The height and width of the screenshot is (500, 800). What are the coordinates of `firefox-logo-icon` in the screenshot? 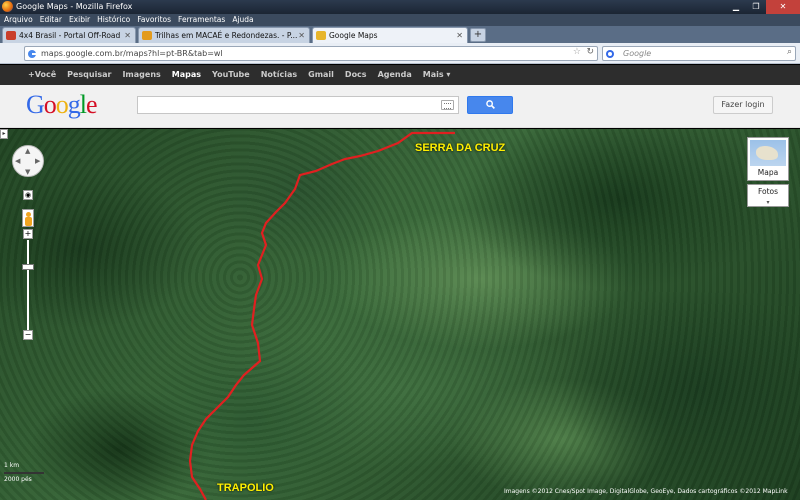 It's located at (7, 6).